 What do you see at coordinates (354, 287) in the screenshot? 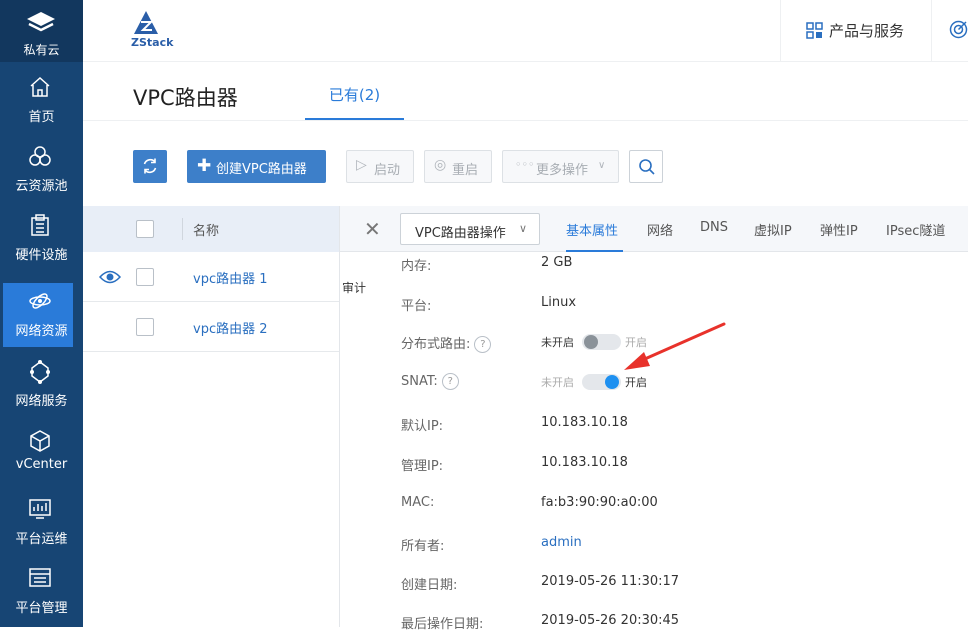
I see `audit-tab: 审计` at bounding box center [354, 287].